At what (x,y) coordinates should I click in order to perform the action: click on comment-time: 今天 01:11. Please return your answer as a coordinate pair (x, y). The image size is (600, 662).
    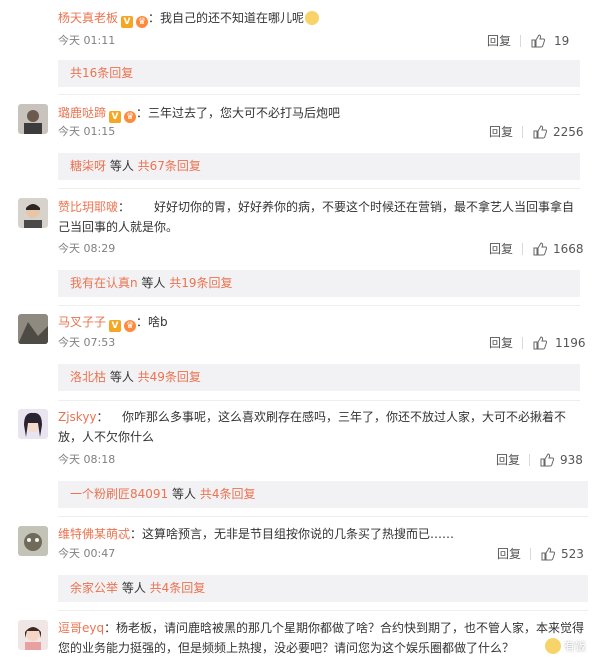
    Looking at the image, I should click on (87, 40).